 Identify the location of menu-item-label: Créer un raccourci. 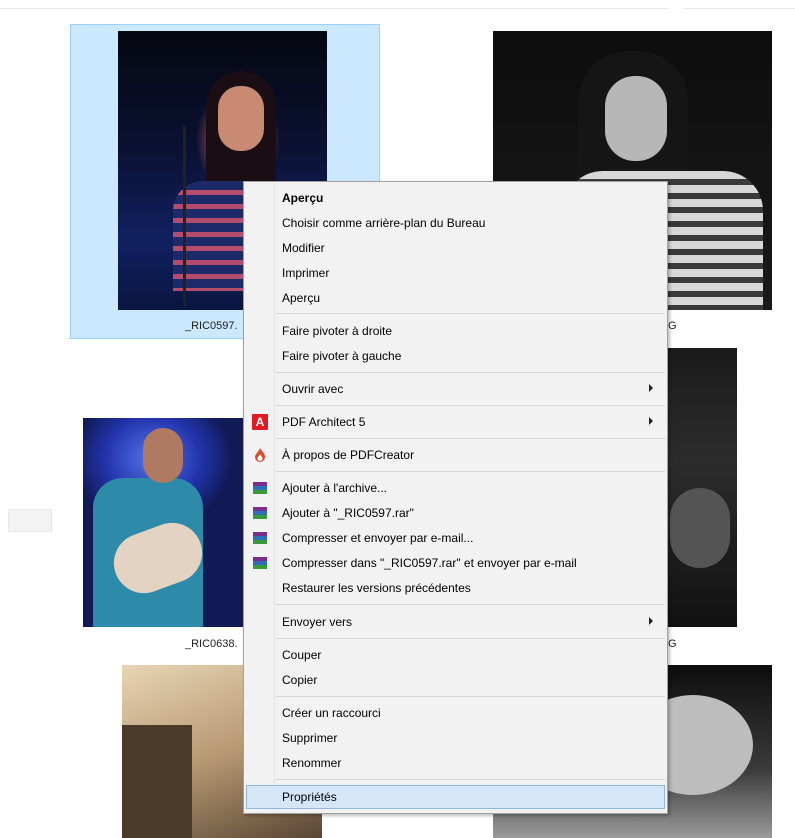
(331, 713).